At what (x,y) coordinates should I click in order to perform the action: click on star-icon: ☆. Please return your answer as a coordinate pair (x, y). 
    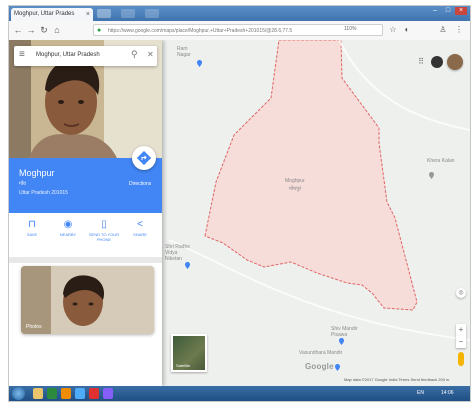
    Looking at the image, I should click on (393, 30).